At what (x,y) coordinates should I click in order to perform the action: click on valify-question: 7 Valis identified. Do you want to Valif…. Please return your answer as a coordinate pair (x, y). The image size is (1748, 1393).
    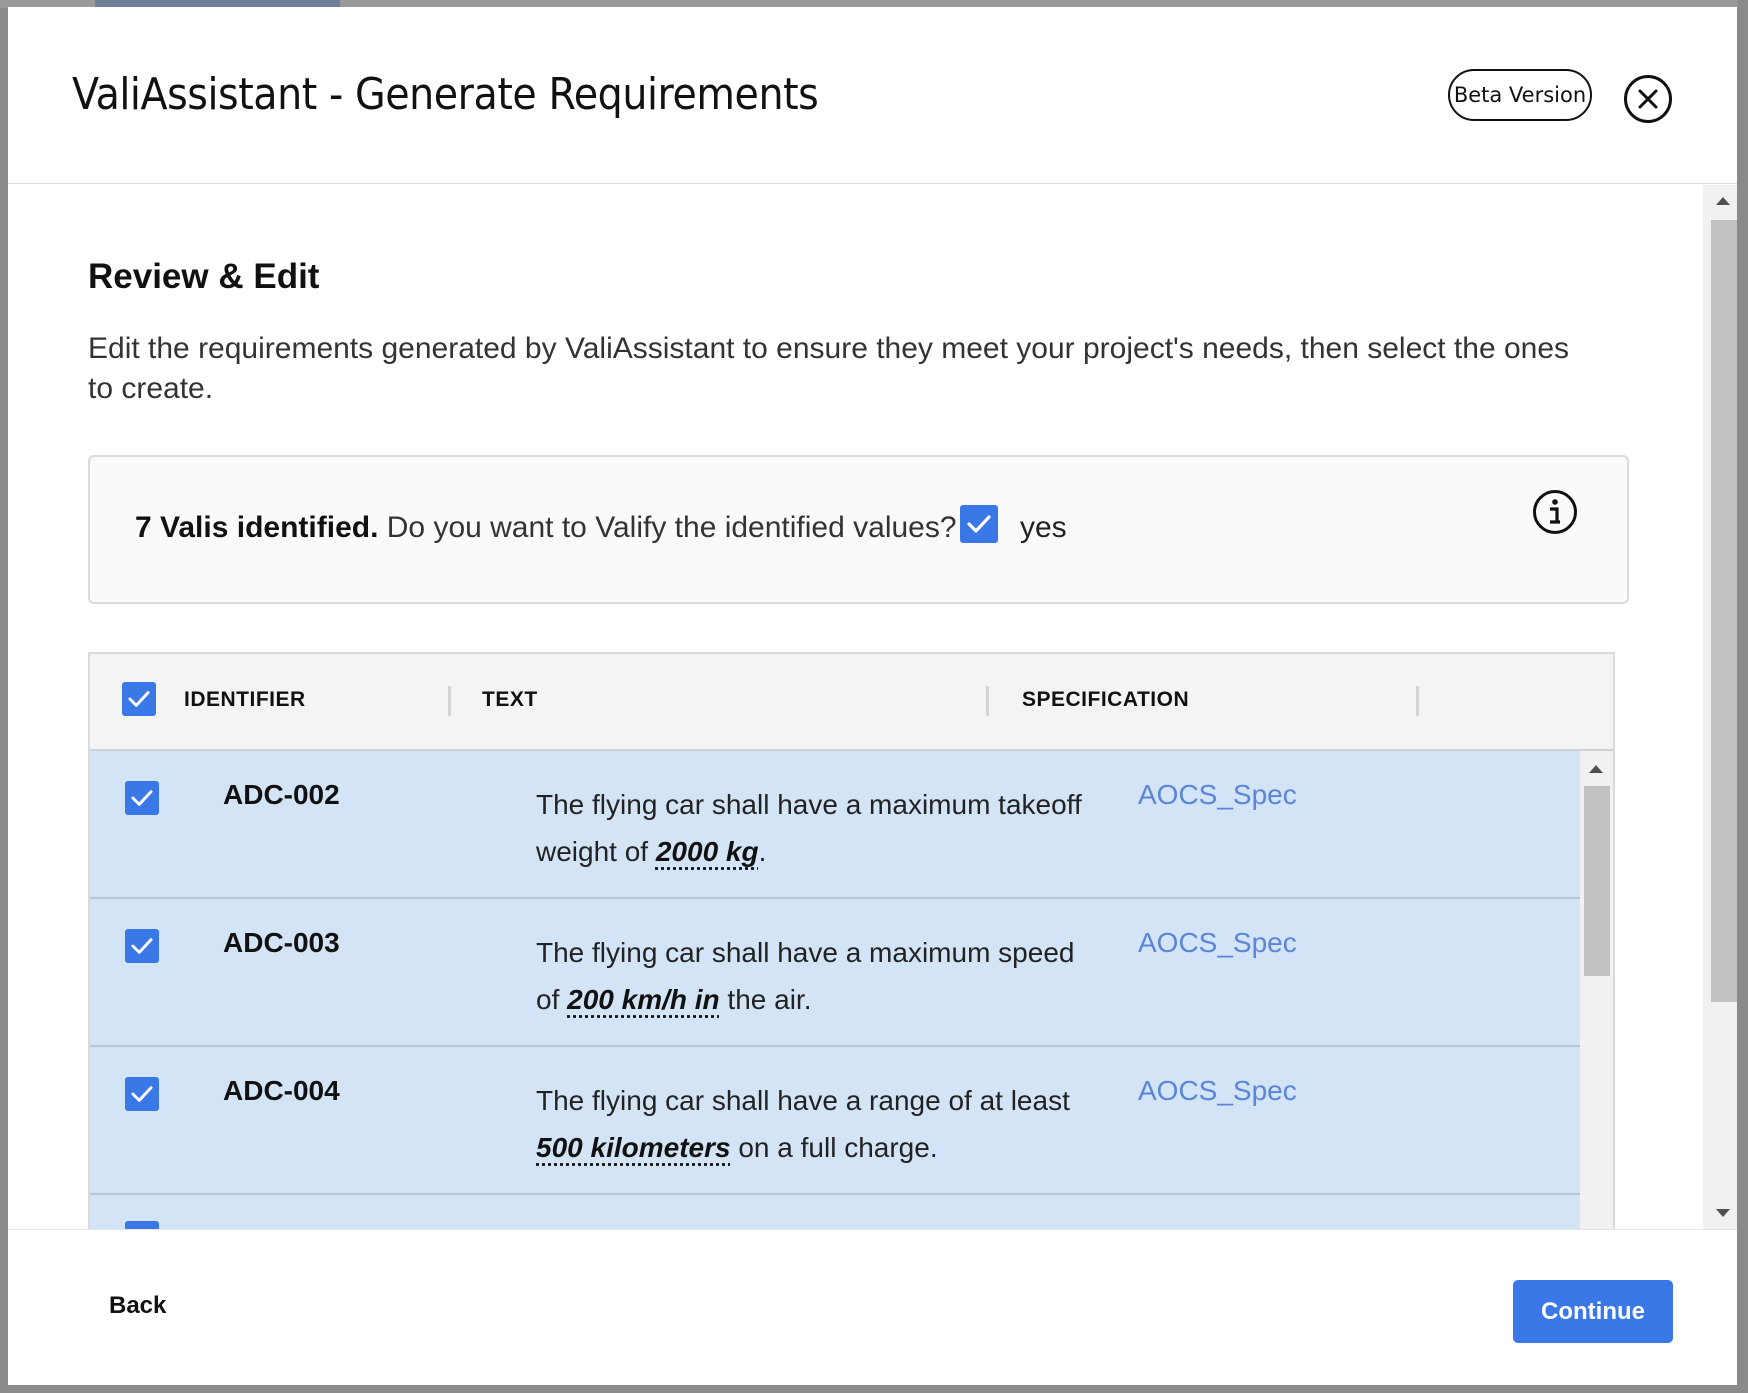
    Looking at the image, I should click on (546, 528).